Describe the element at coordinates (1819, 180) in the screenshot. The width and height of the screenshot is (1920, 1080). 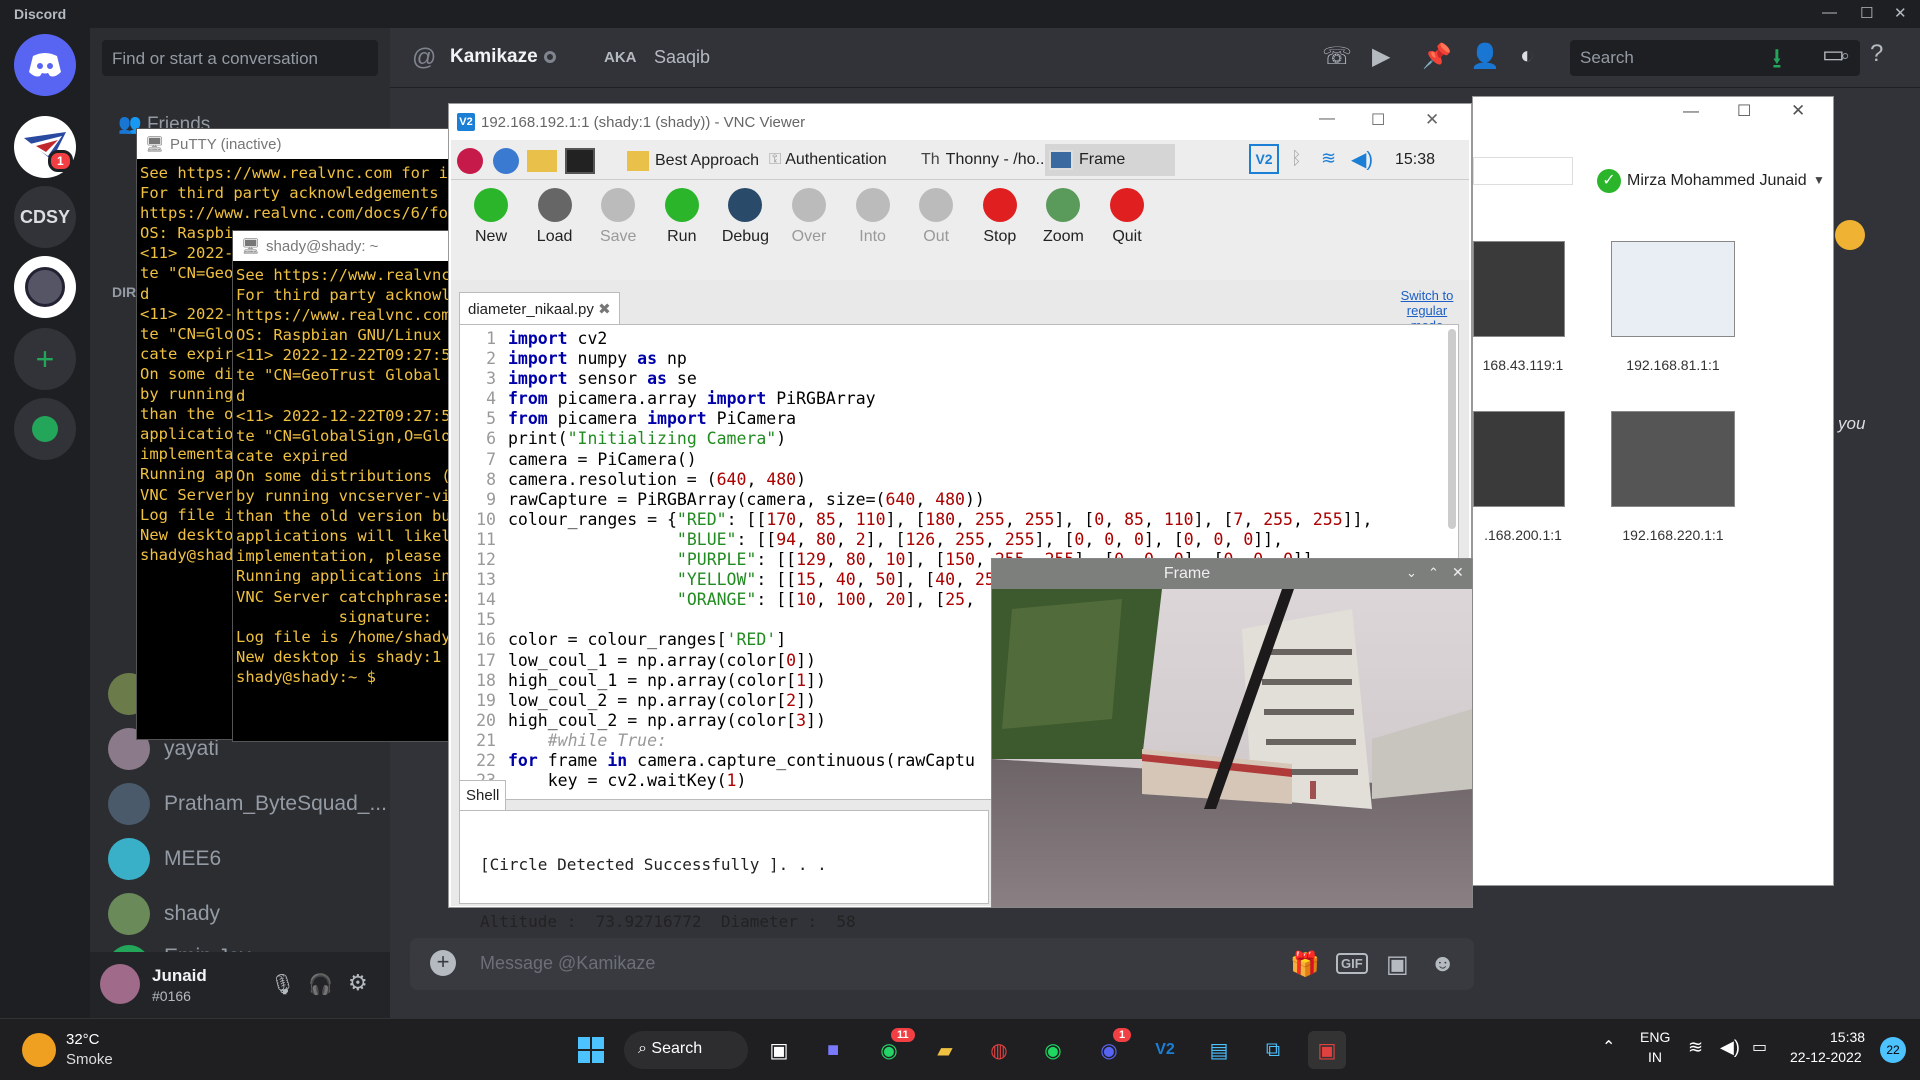
I see `chevron-down-icon: ▼` at that location.